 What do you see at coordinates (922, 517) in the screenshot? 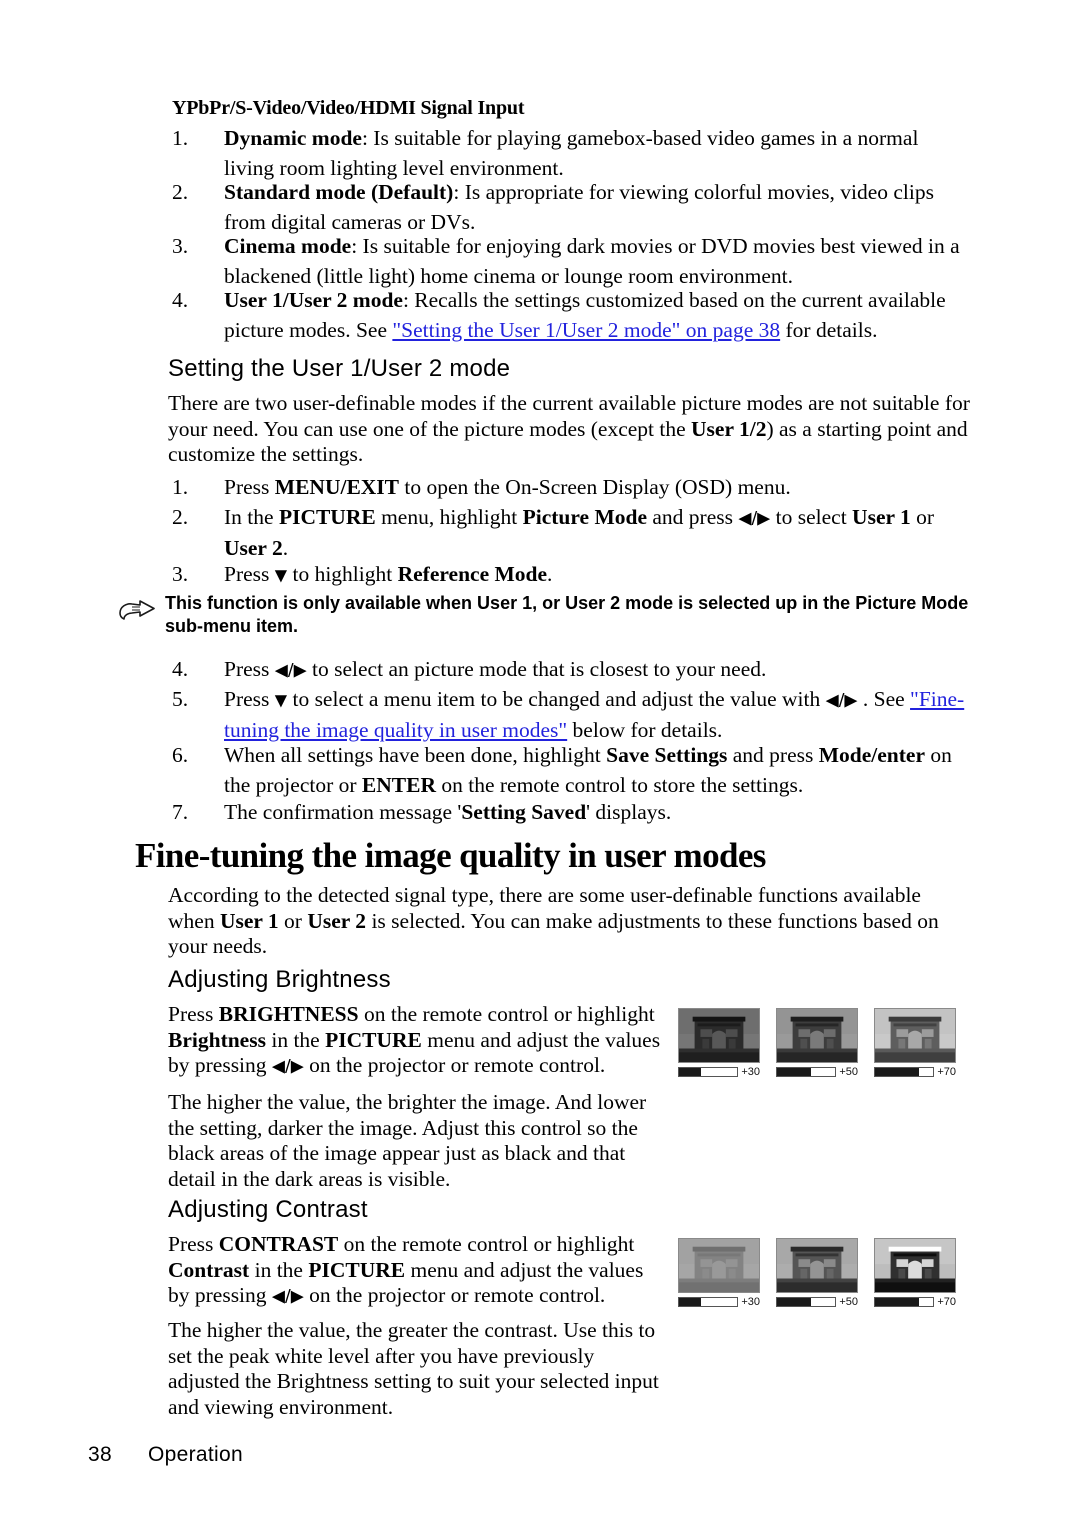
I see `step-text: or` at bounding box center [922, 517].